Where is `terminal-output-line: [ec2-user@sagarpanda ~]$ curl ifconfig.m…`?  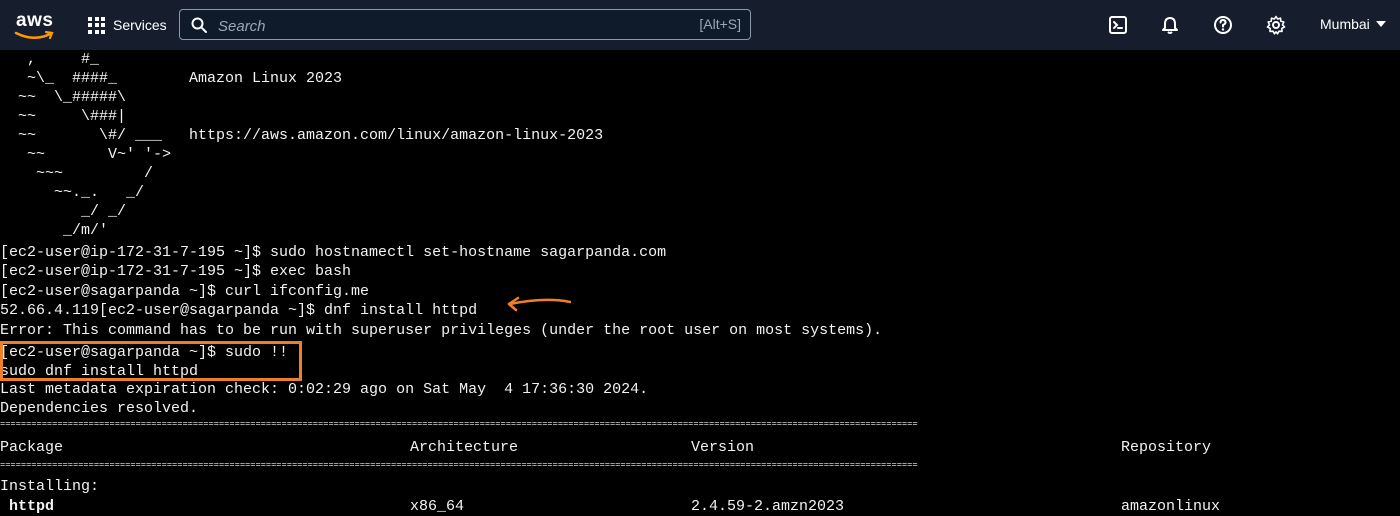
terminal-output-line: [ec2-user@sagarpanda ~]$ curl ifconfig.m… is located at coordinates (185, 291).